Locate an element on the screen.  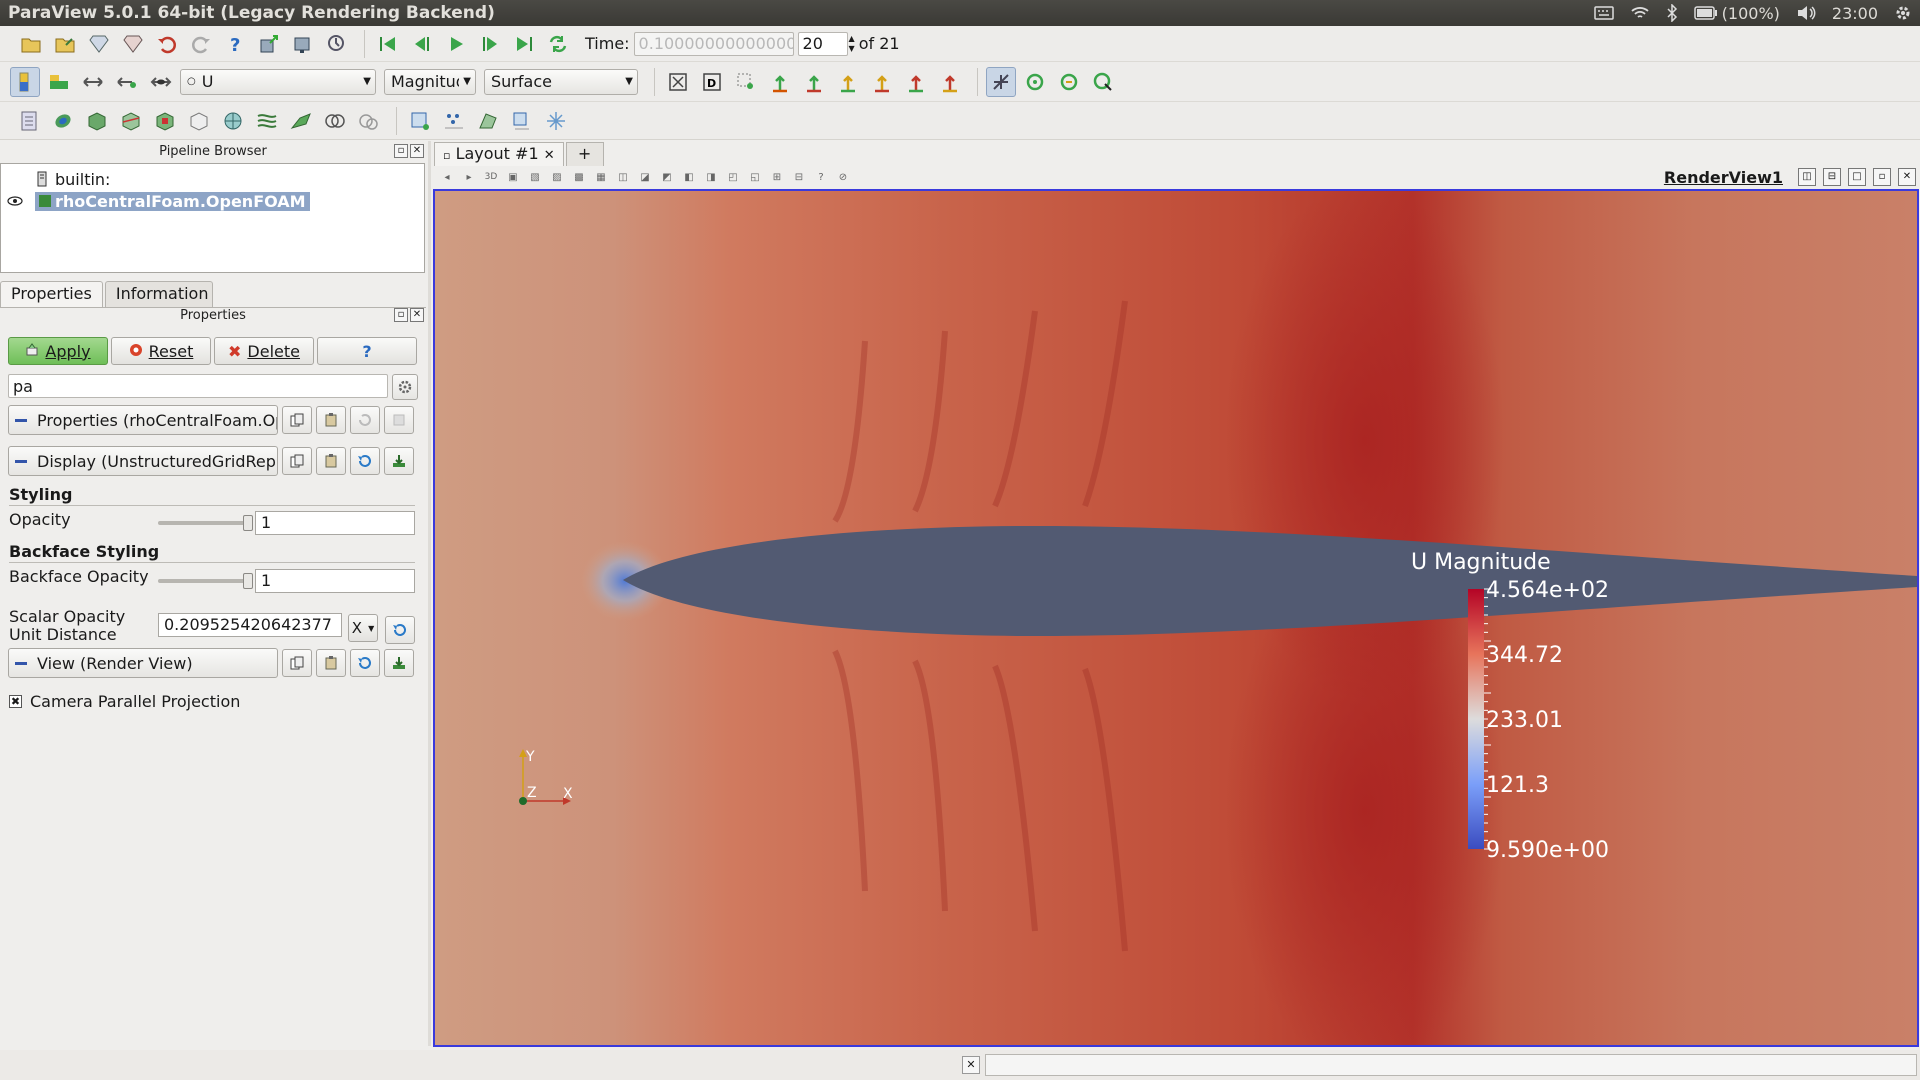
tab-properties: Properties is located at coordinates (51, 294).